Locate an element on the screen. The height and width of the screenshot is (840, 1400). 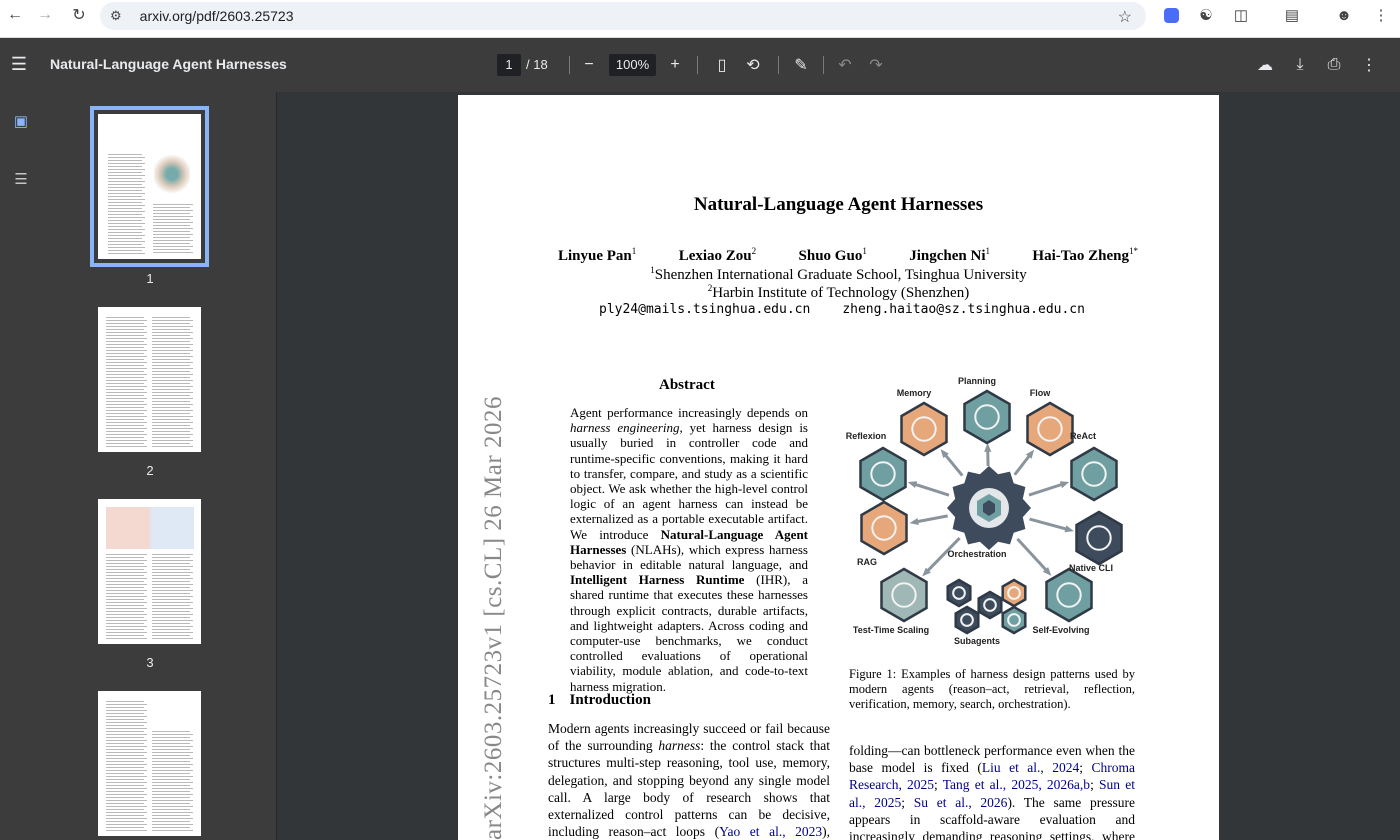
citation-link: Yao et al., 2023 is located at coordinates (770, 831).